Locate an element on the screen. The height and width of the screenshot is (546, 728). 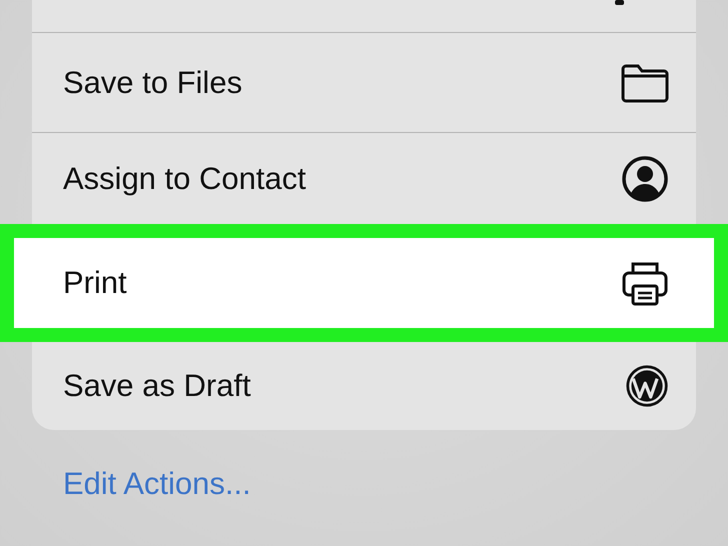
cut-off-icon is located at coordinates (619, 2).